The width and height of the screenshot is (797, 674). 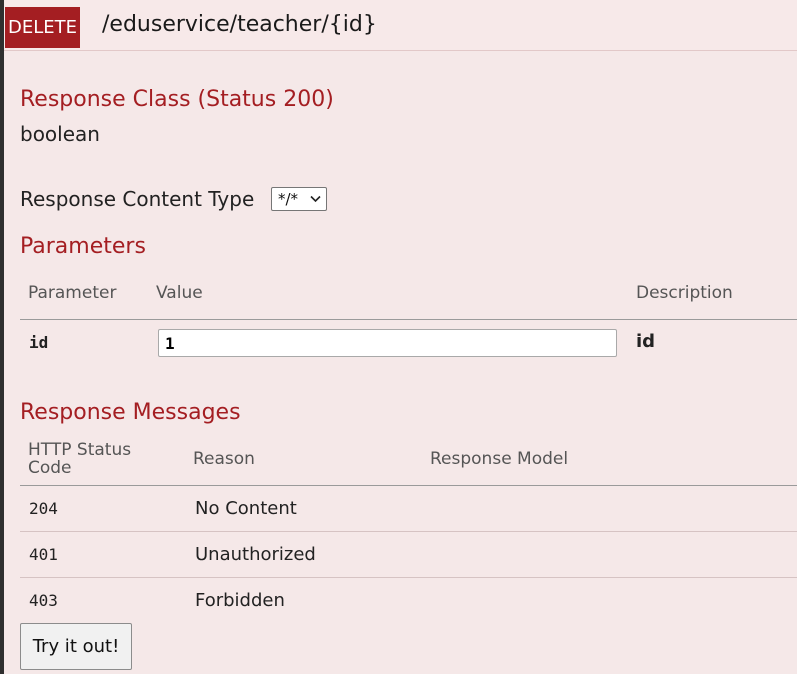 I want to click on chevron-down-icon, so click(x=315, y=199).